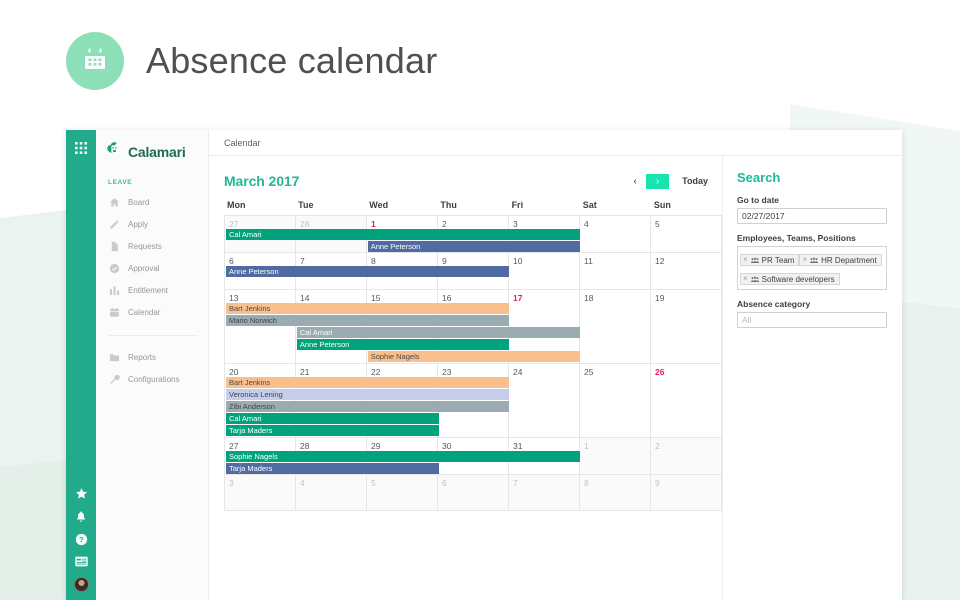  I want to click on absence-category-input: All, so click(812, 320).